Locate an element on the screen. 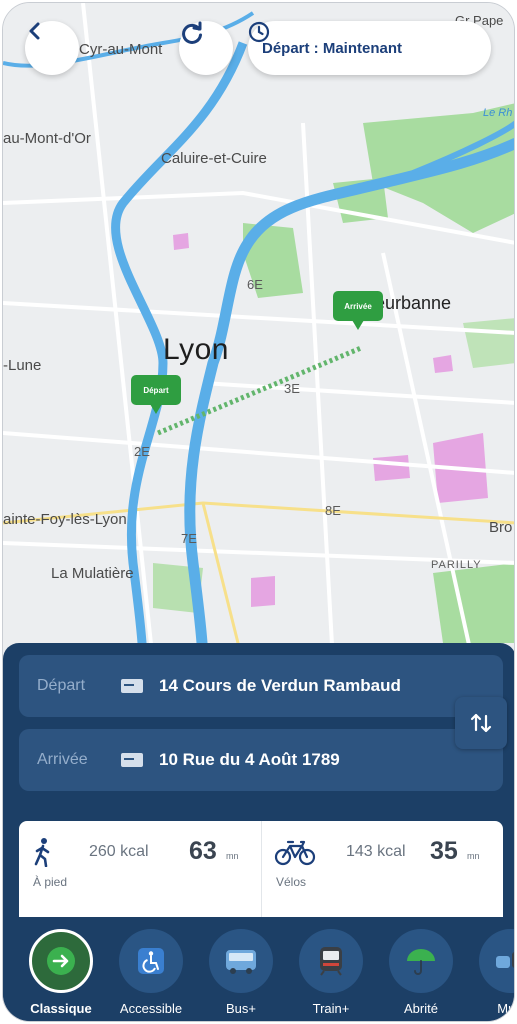 The height and width of the screenshot is (1024, 517). map-label-7e: 7E is located at coordinates (189, 538).